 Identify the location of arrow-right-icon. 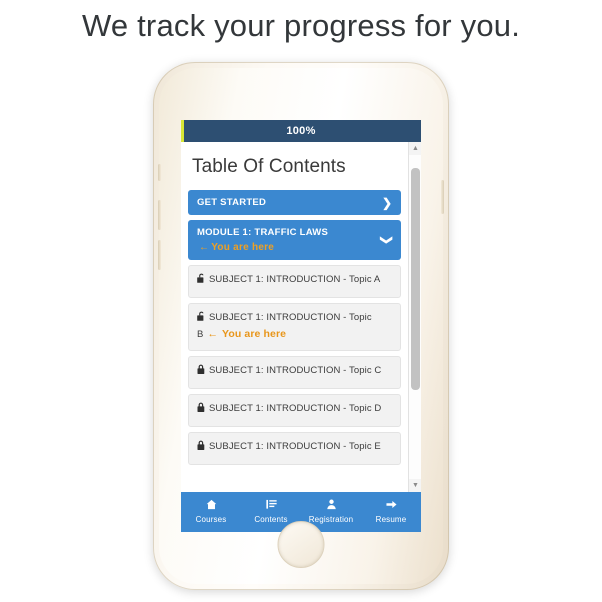
(391, 506).